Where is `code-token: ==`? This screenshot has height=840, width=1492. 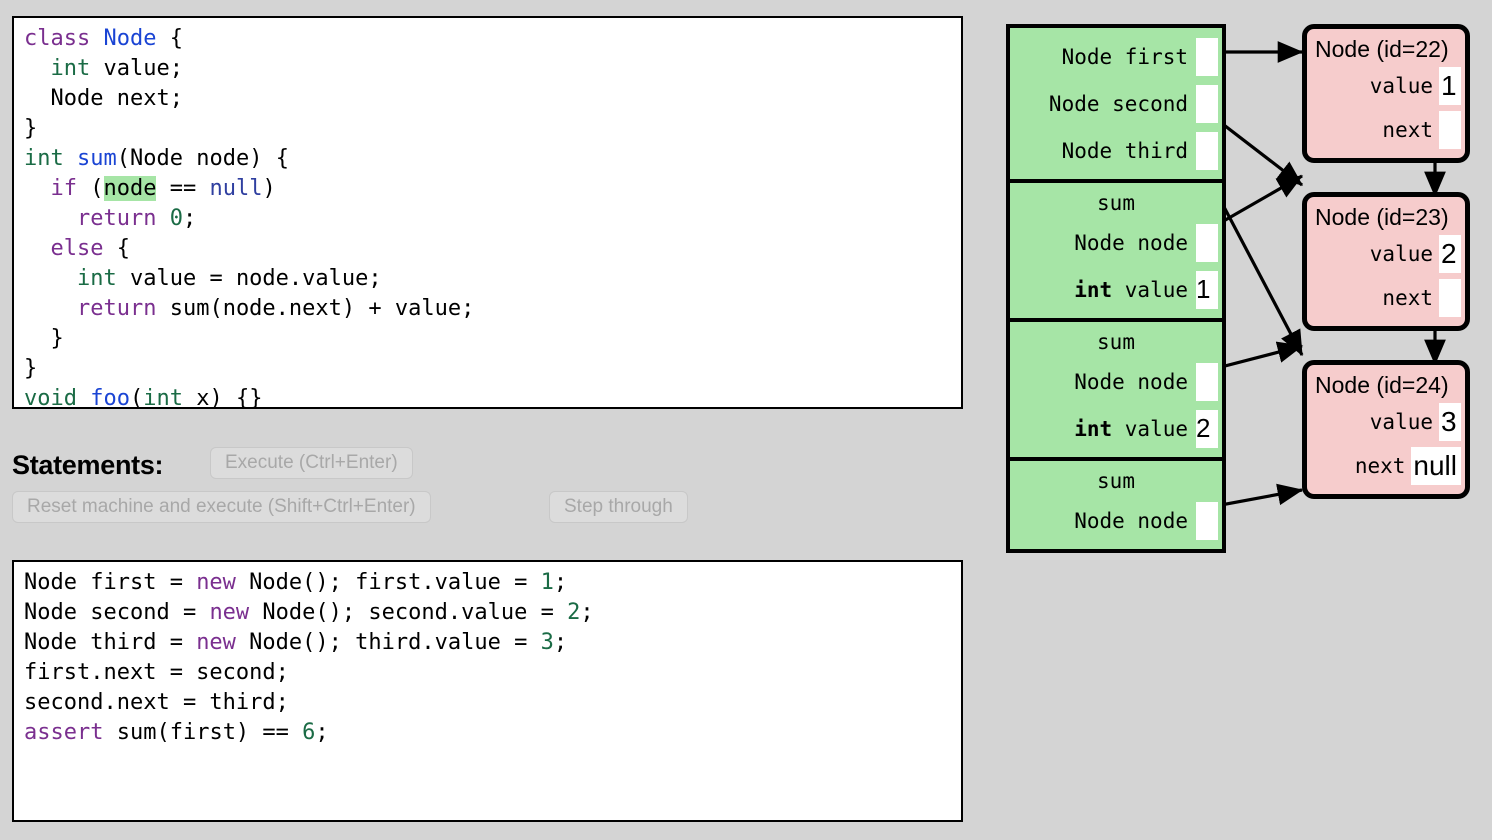 code-token: == is located at coordinates (183, 188).